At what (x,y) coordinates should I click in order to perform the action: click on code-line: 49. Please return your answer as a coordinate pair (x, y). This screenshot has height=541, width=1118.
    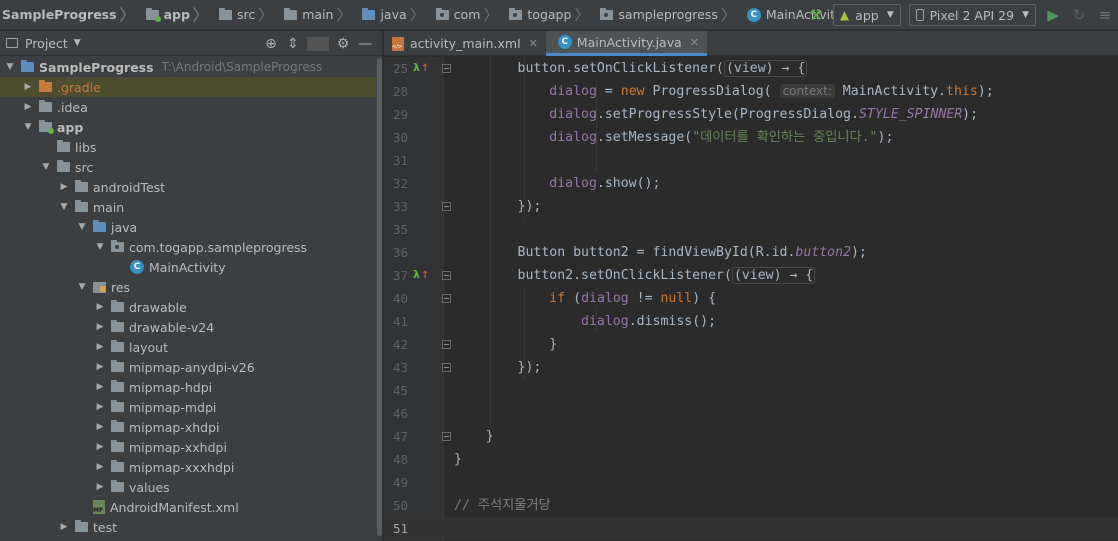
    Looking at the image, I should click on (751, 482).